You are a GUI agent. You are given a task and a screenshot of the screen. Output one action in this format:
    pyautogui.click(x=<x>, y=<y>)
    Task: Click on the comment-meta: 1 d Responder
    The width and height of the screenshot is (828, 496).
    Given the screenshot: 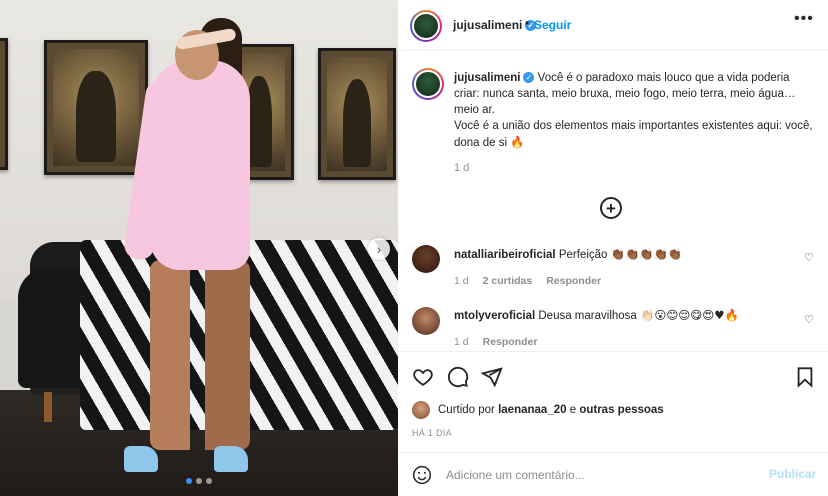 What is the action you would take?
    pyautogui.click(x=495, y=342)
    